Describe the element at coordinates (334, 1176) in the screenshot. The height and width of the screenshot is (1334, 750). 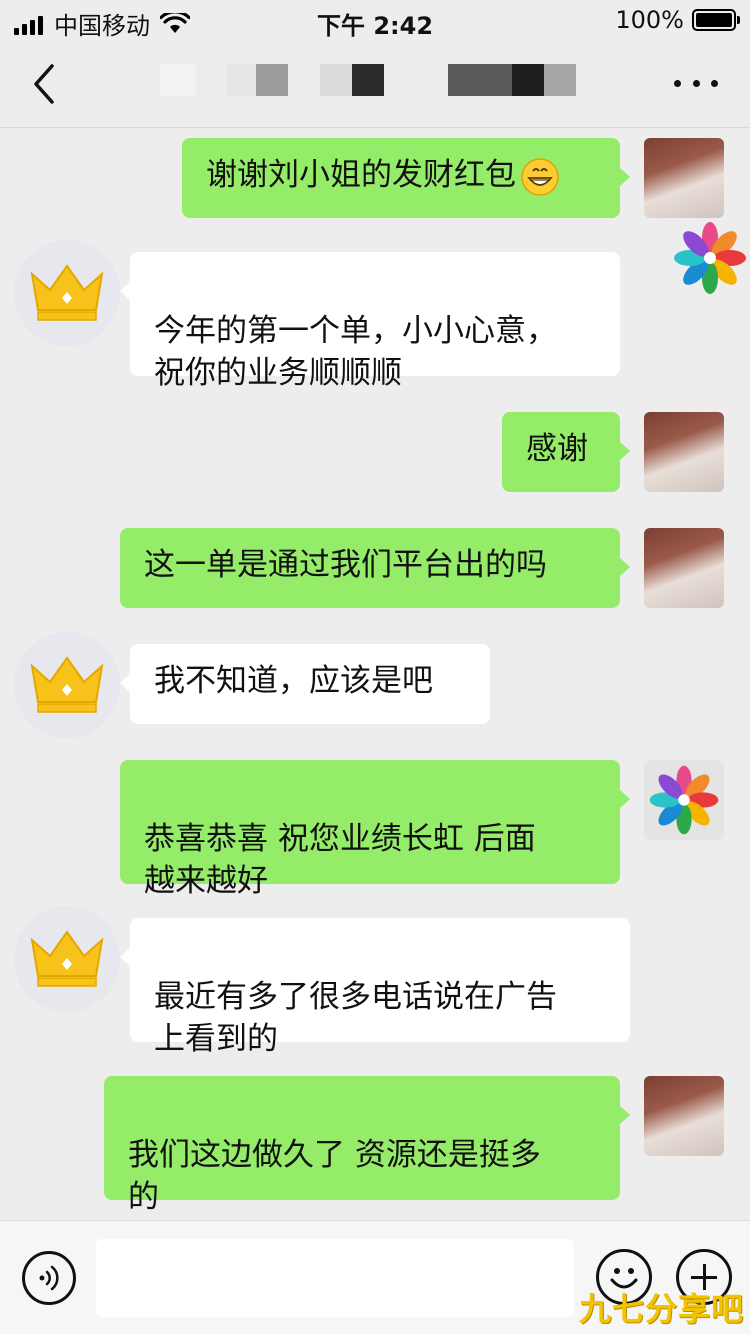
I see `message-text: 我们这边做久了 资源还是挺多 的` at that location.